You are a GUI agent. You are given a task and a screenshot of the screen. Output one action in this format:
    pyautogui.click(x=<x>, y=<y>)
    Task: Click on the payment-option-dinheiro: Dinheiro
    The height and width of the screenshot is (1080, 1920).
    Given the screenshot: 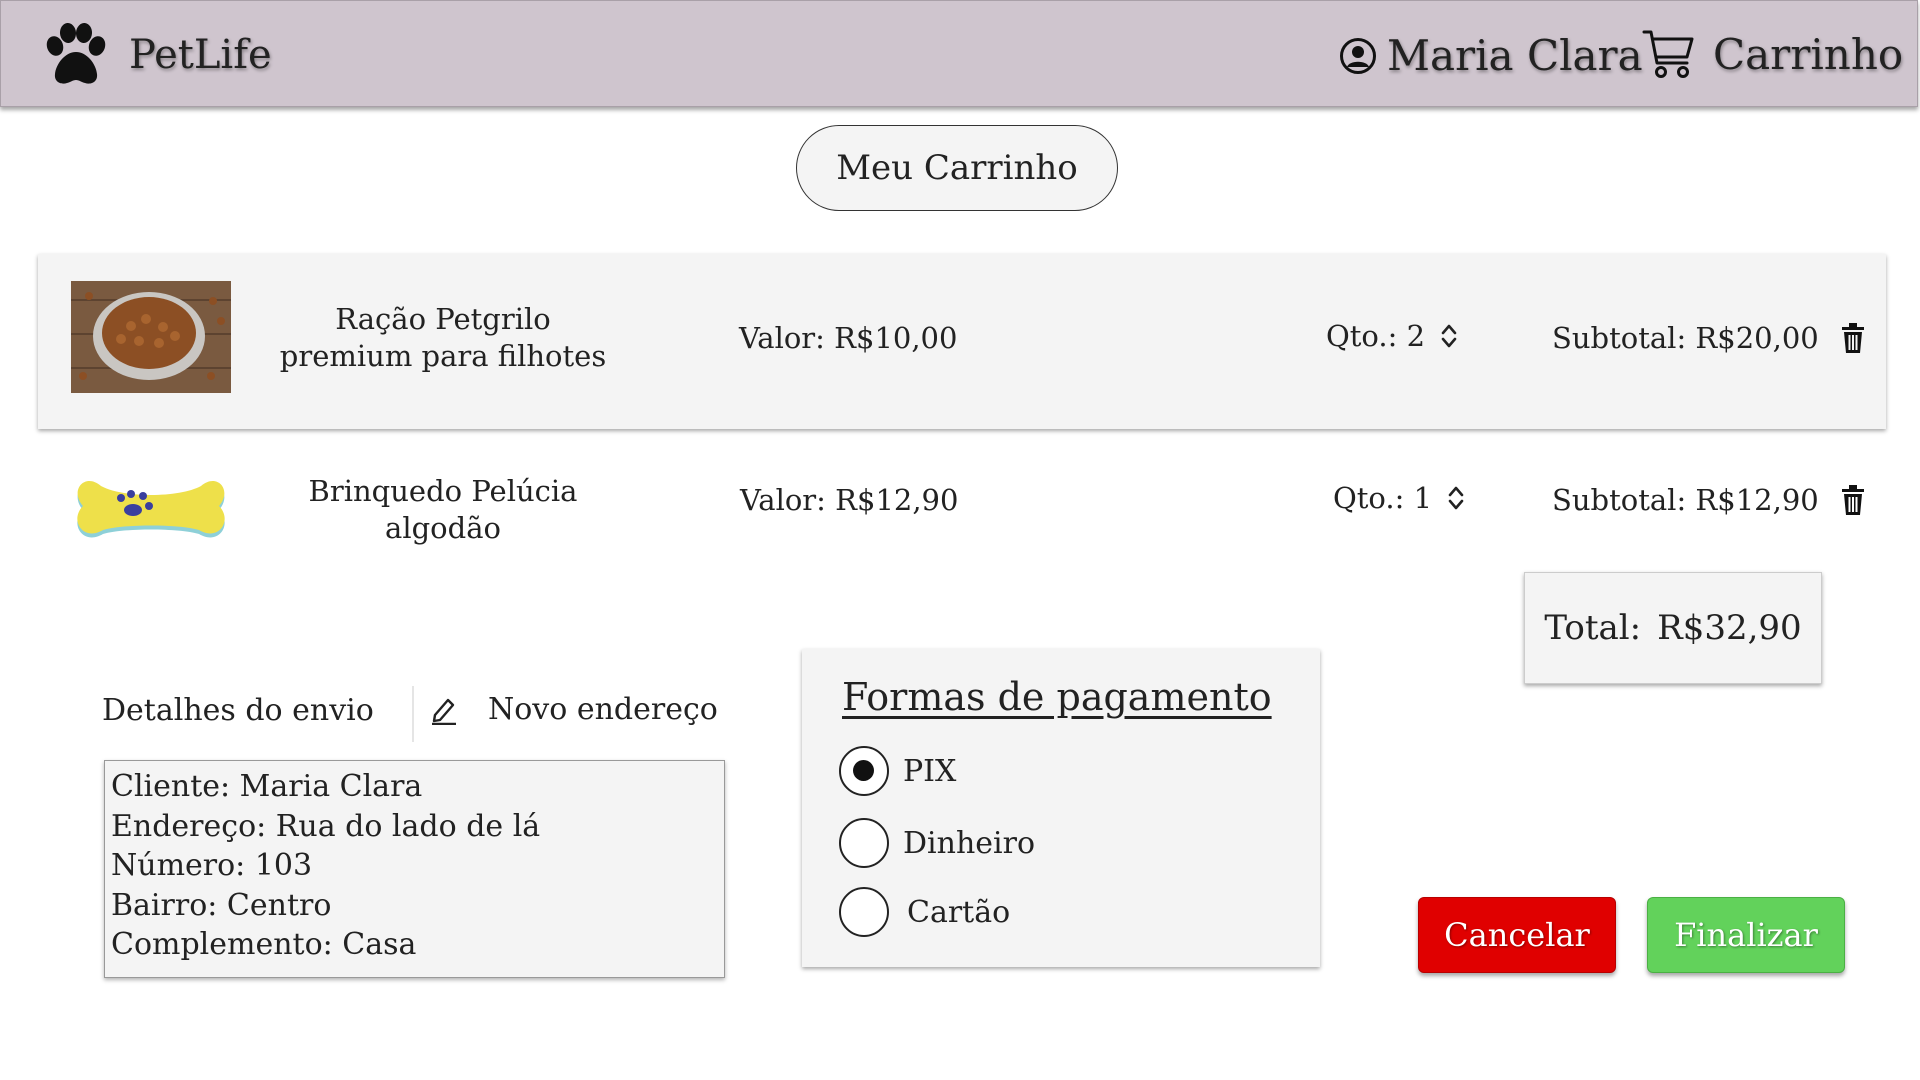 What is the action you would take?
    pyautogui.click(x=937, y=843)
    